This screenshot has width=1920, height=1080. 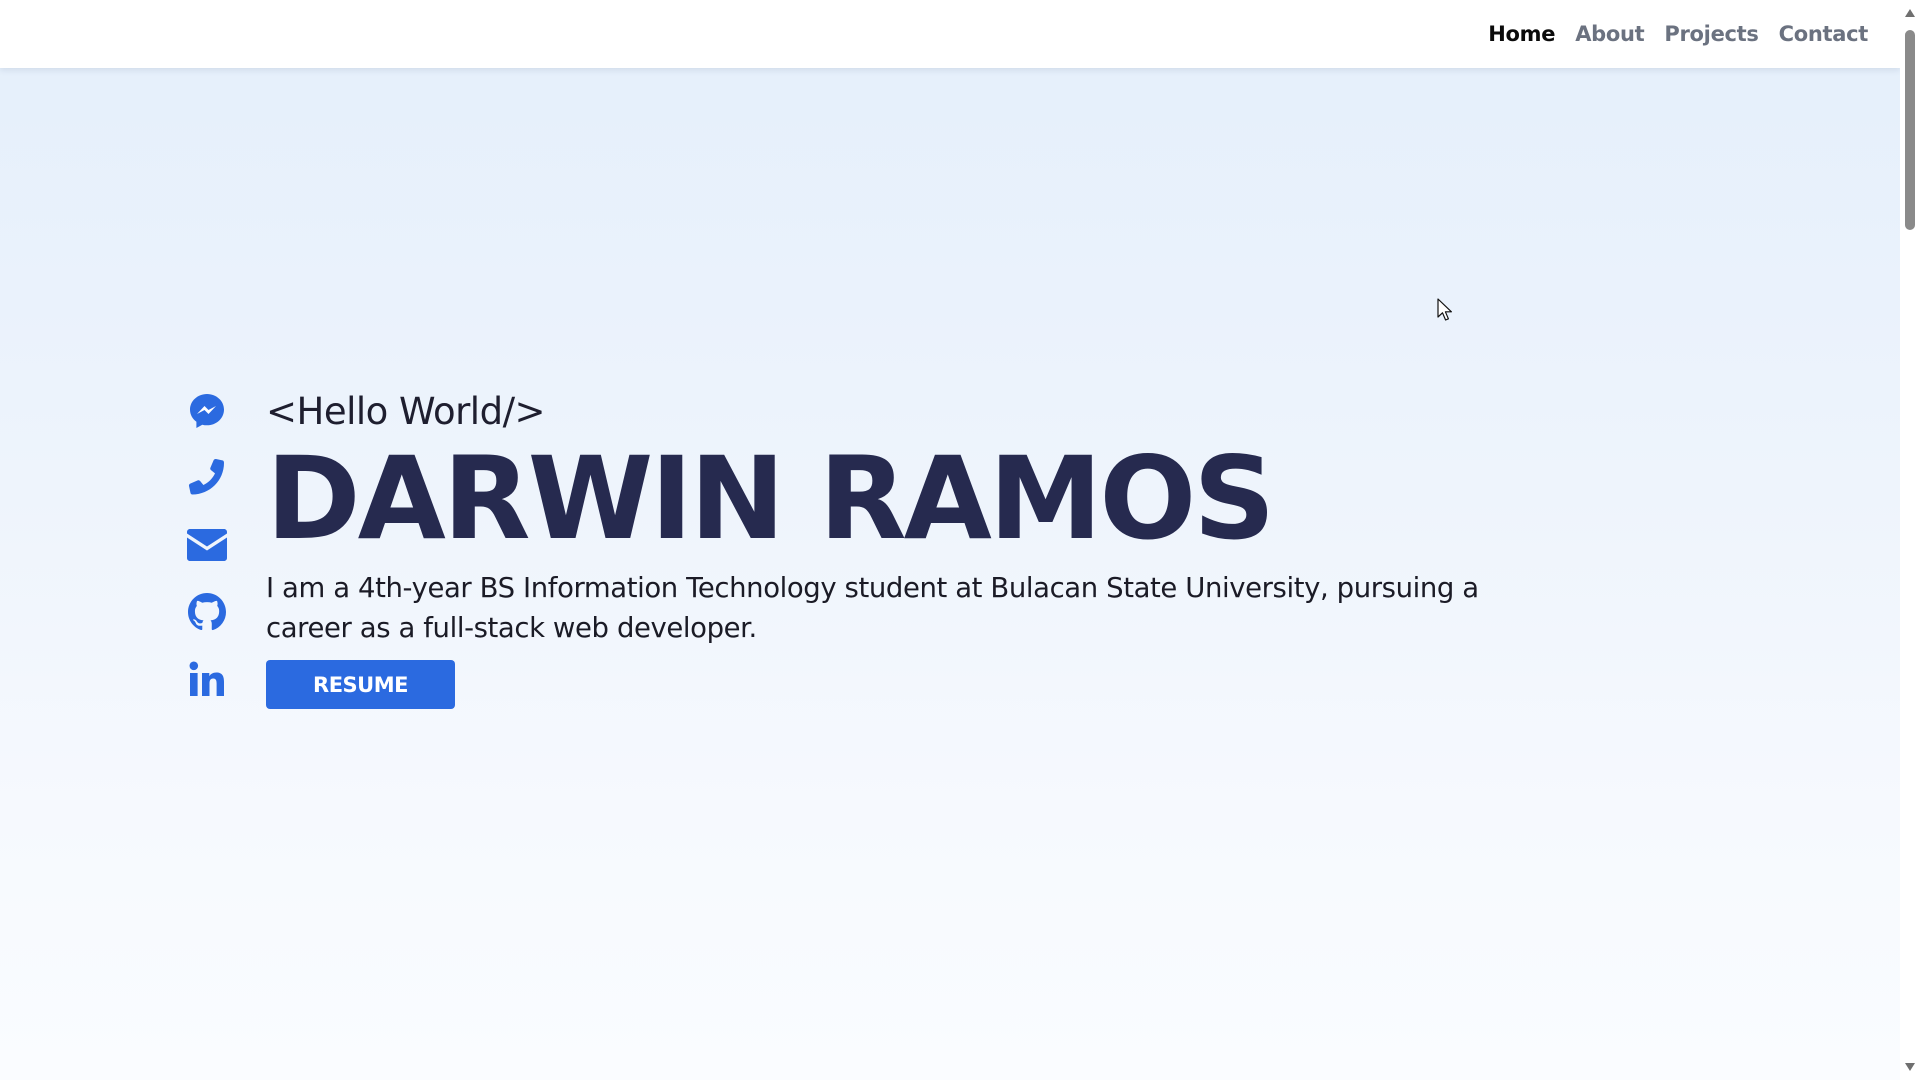 I want to click on messenger-icon, so click(x=207, y=411).